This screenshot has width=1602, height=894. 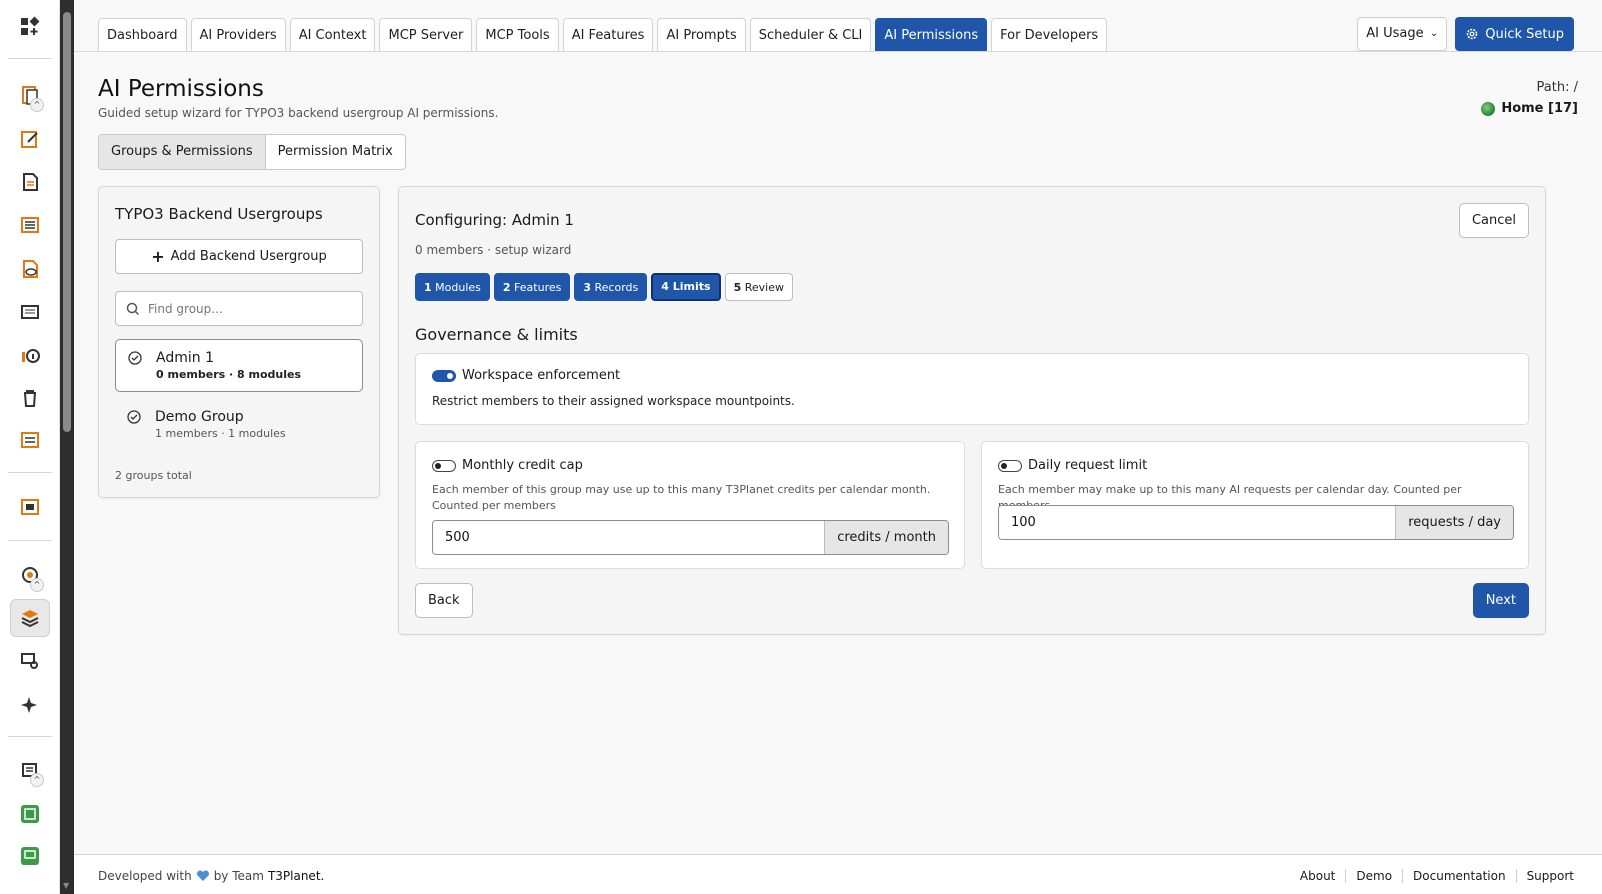 I want to click on green-message-icon, so click(x=30, y=856).